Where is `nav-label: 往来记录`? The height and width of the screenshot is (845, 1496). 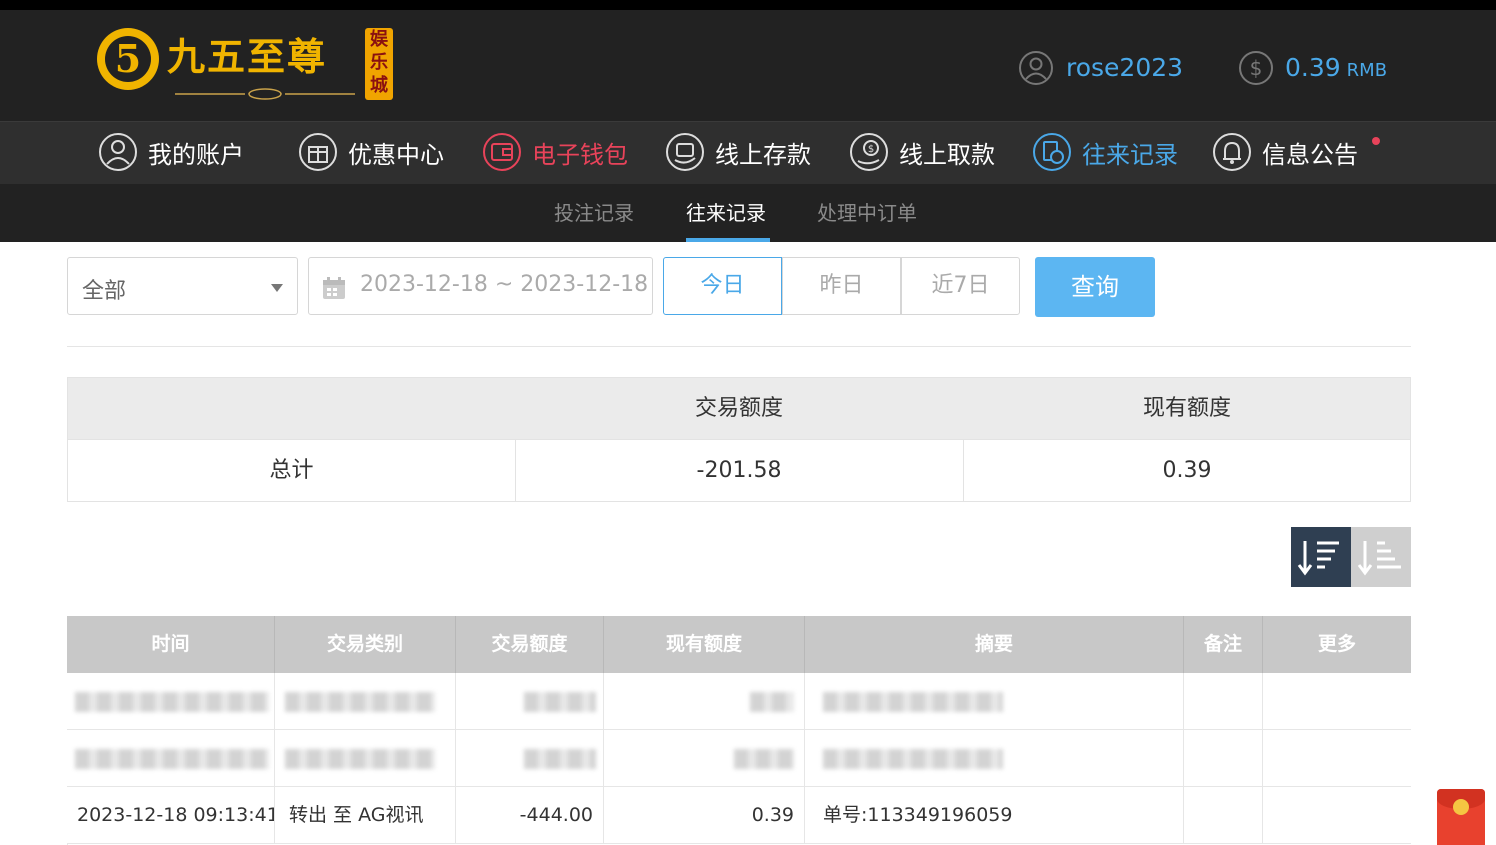
nav-label: 往来记录 is located at coordinates (1130, 154).